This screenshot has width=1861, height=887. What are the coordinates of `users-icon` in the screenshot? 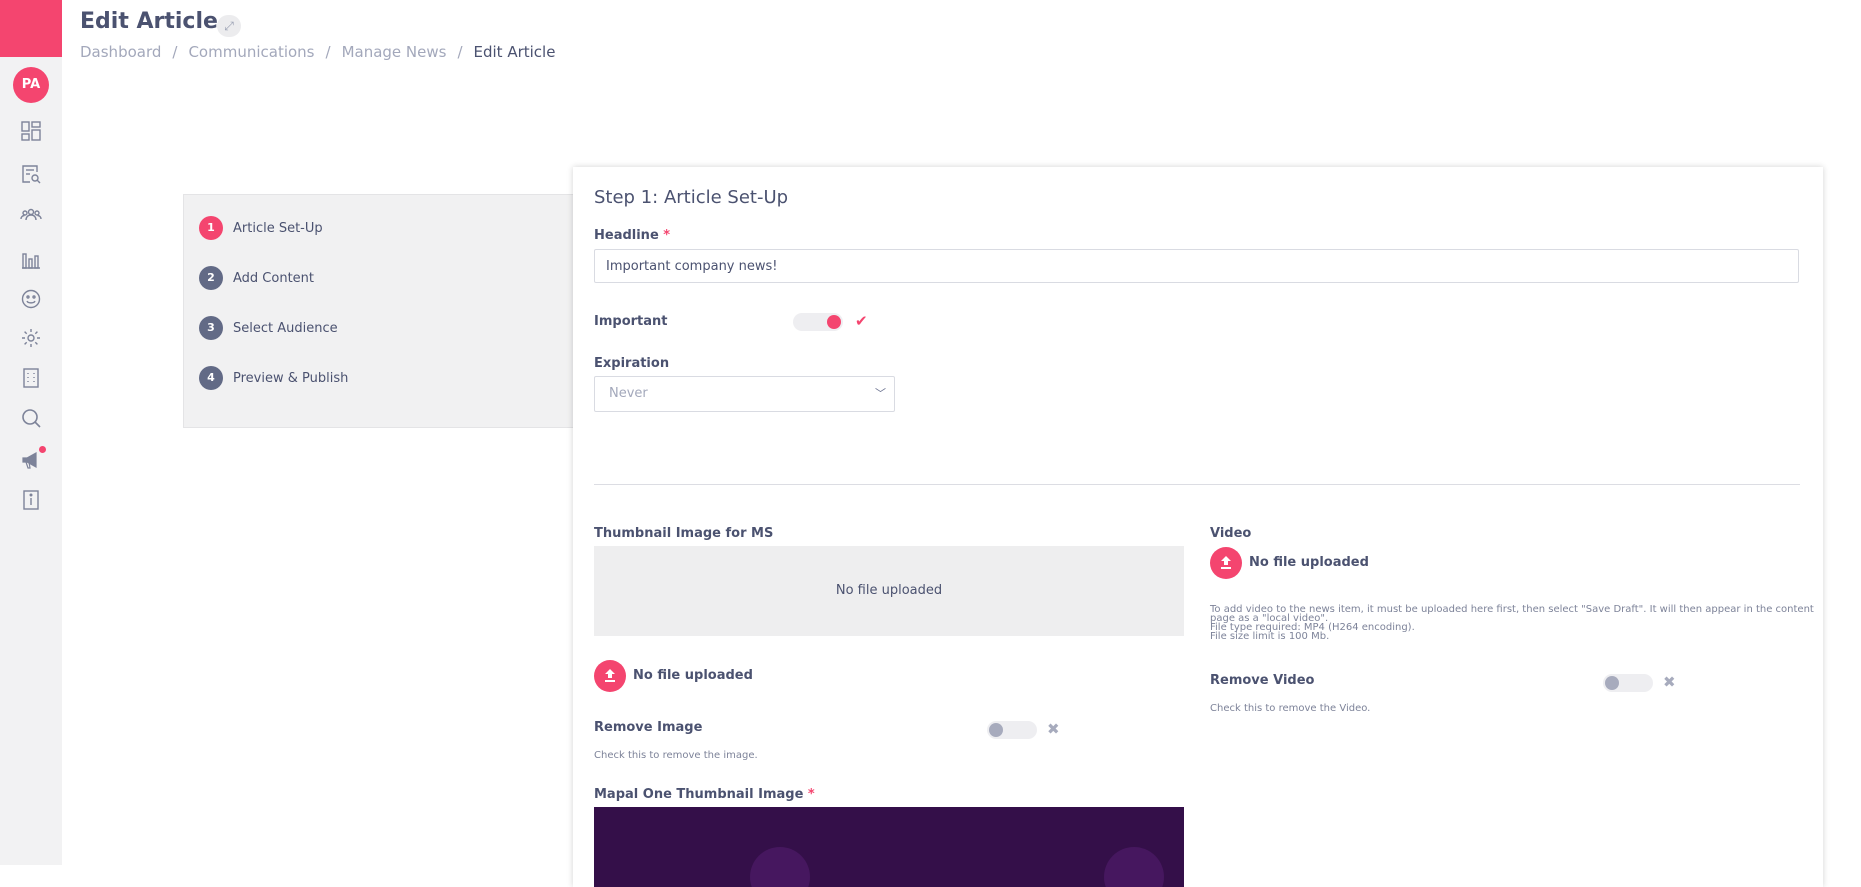 It's located at (31, 215).